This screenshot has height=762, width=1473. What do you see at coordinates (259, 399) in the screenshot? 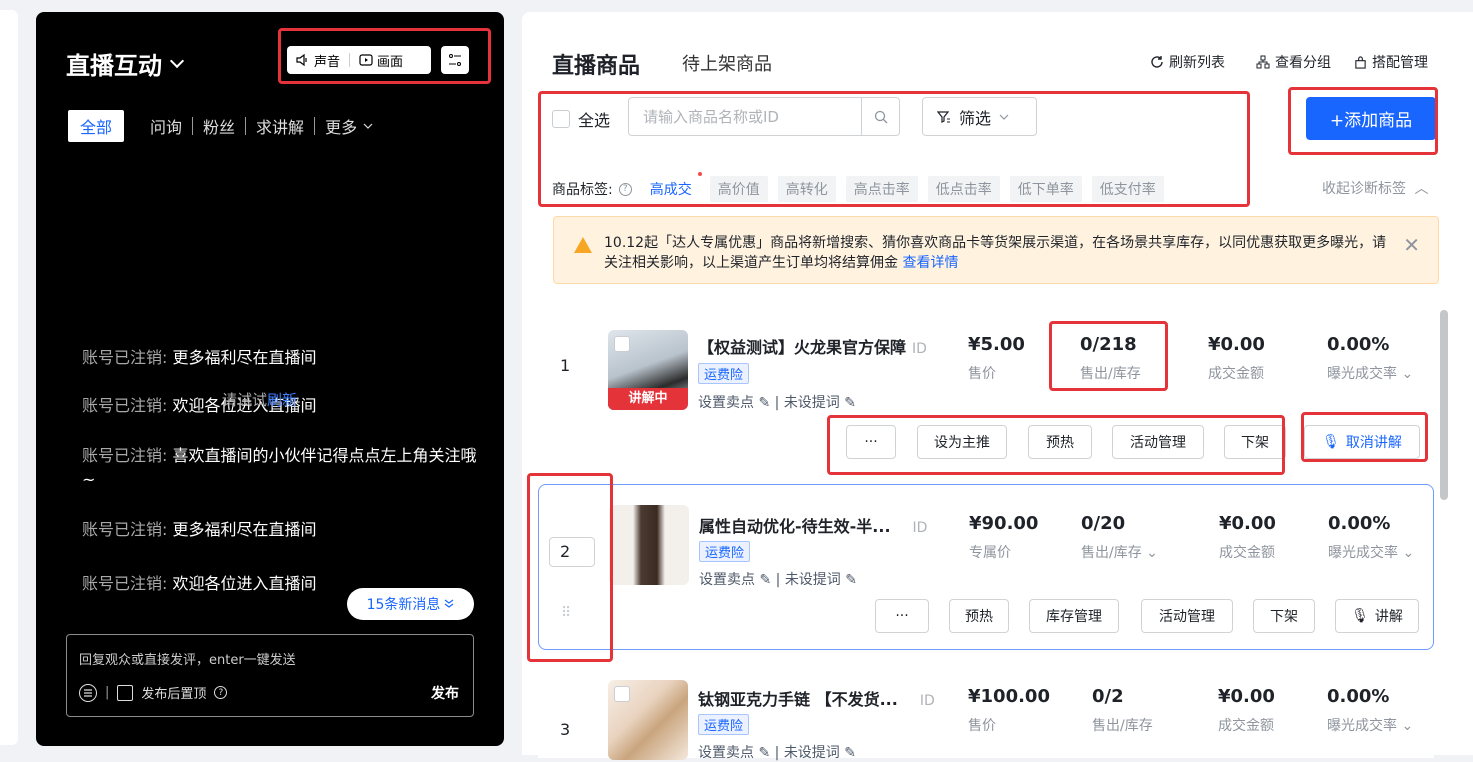
I see `retry-hint: 请试试刷新` at bounding box center [259, 399].